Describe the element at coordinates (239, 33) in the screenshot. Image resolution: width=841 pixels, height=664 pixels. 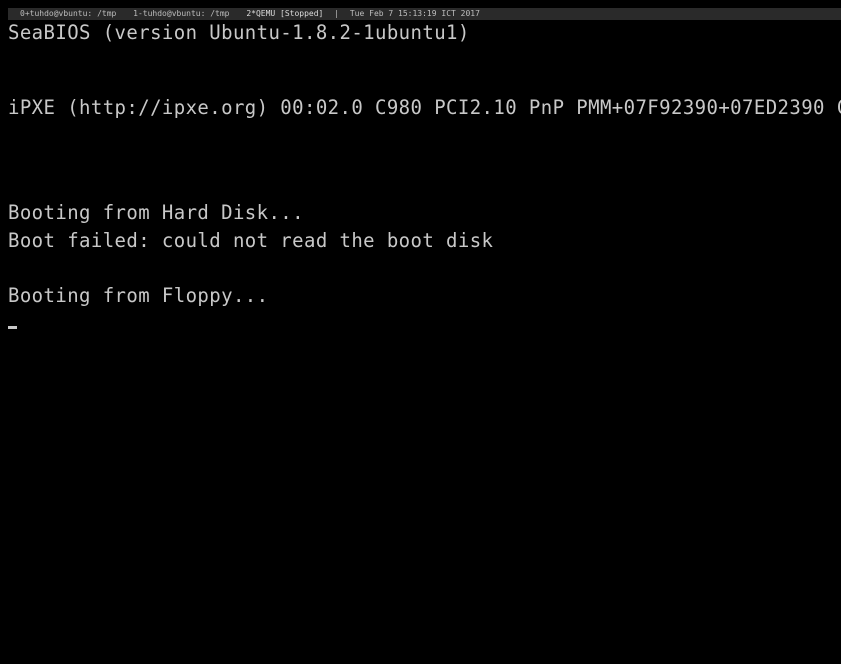
I see `seabios-version-line: SeaBIOS (version Ubuntu-1.8.2-1ubuntu1)` at that location.